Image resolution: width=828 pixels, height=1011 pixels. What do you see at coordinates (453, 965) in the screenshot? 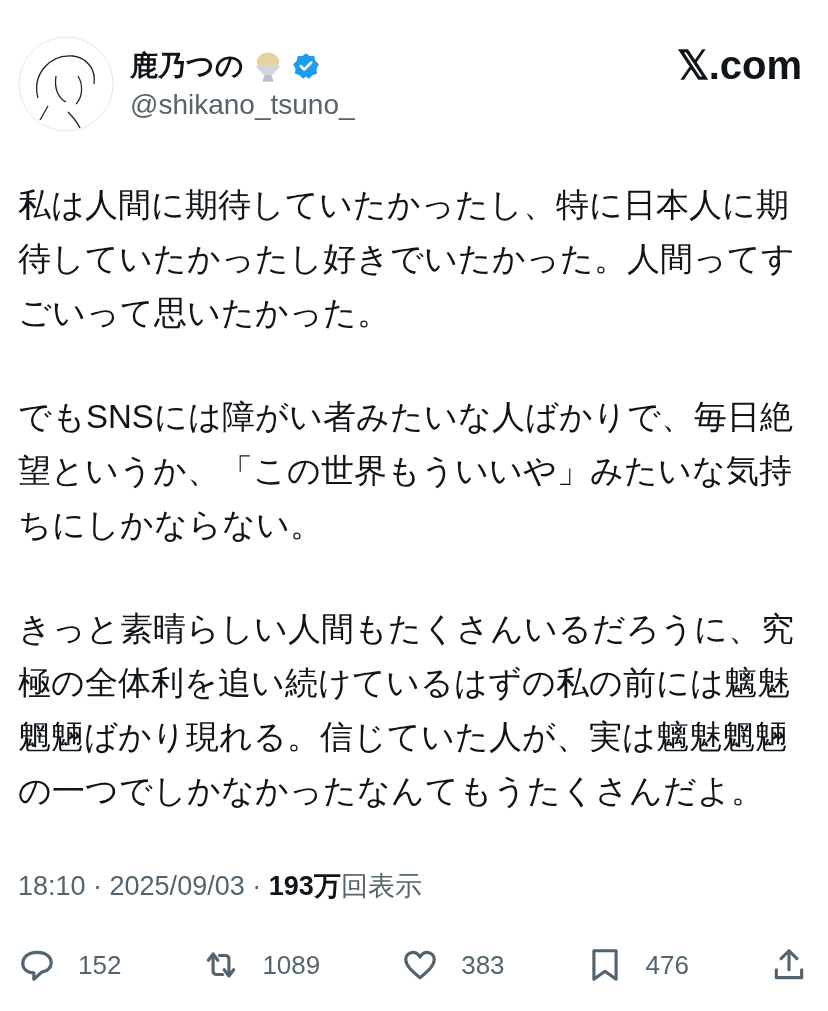
I see `like-button: 383` at bounding box center [453, 965].